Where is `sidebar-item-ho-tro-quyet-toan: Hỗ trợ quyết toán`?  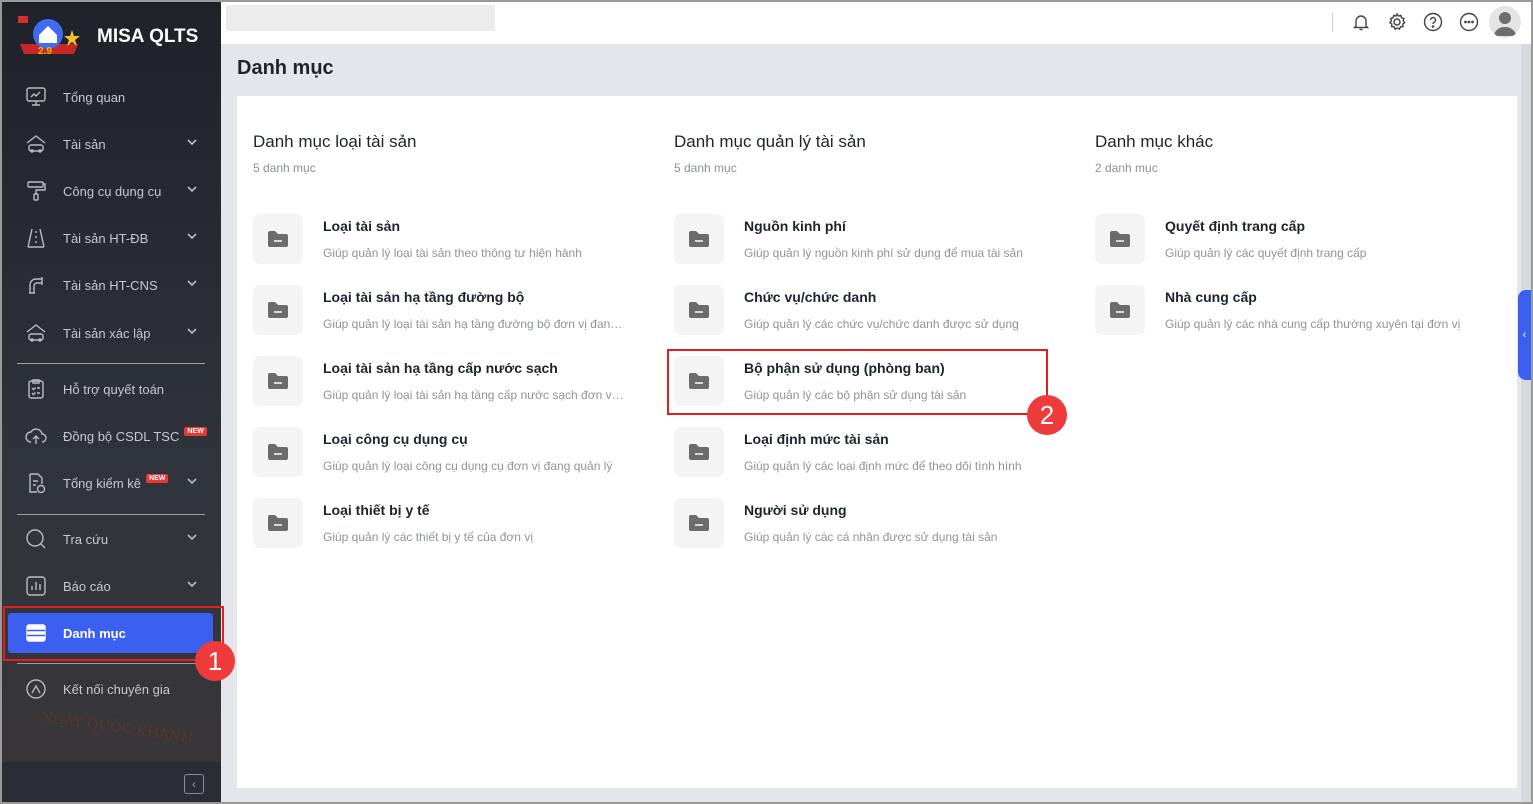
sidebar-item-ho-tro-quyet-toan: Hỗ trợ quyết toán is located at coordinates (110, 389).